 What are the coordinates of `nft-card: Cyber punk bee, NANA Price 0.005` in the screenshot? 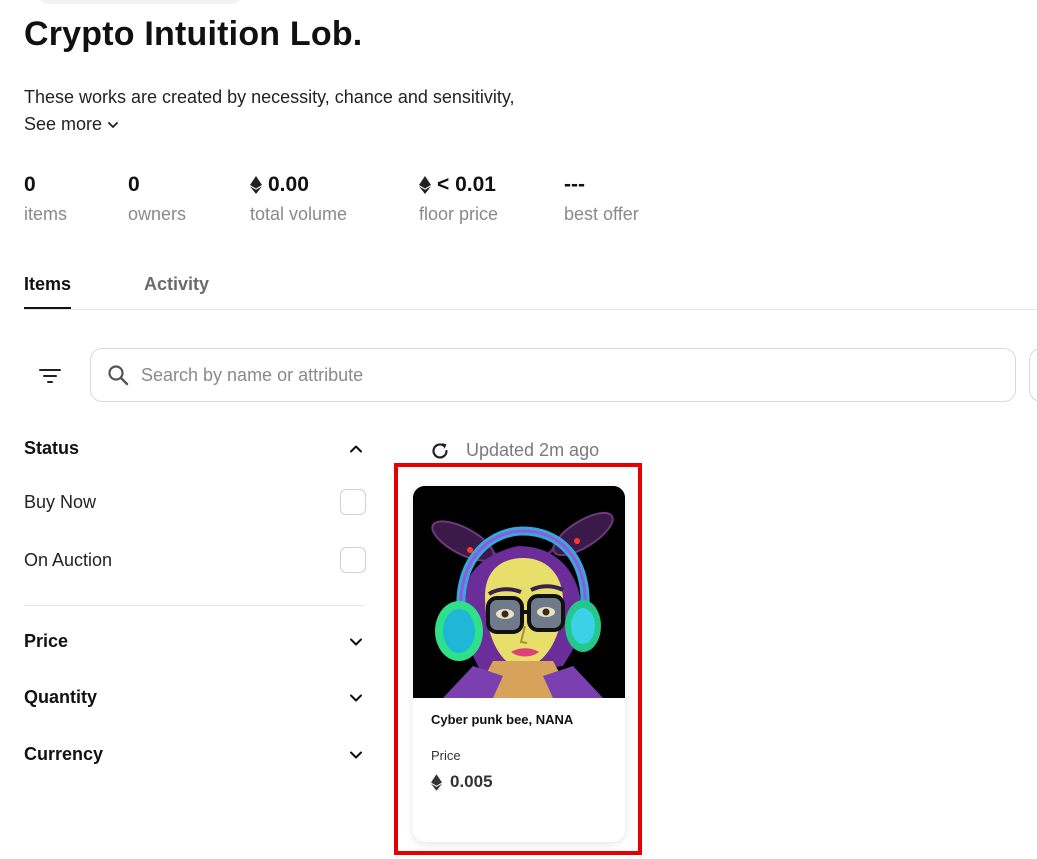 It's located at (519, 664).